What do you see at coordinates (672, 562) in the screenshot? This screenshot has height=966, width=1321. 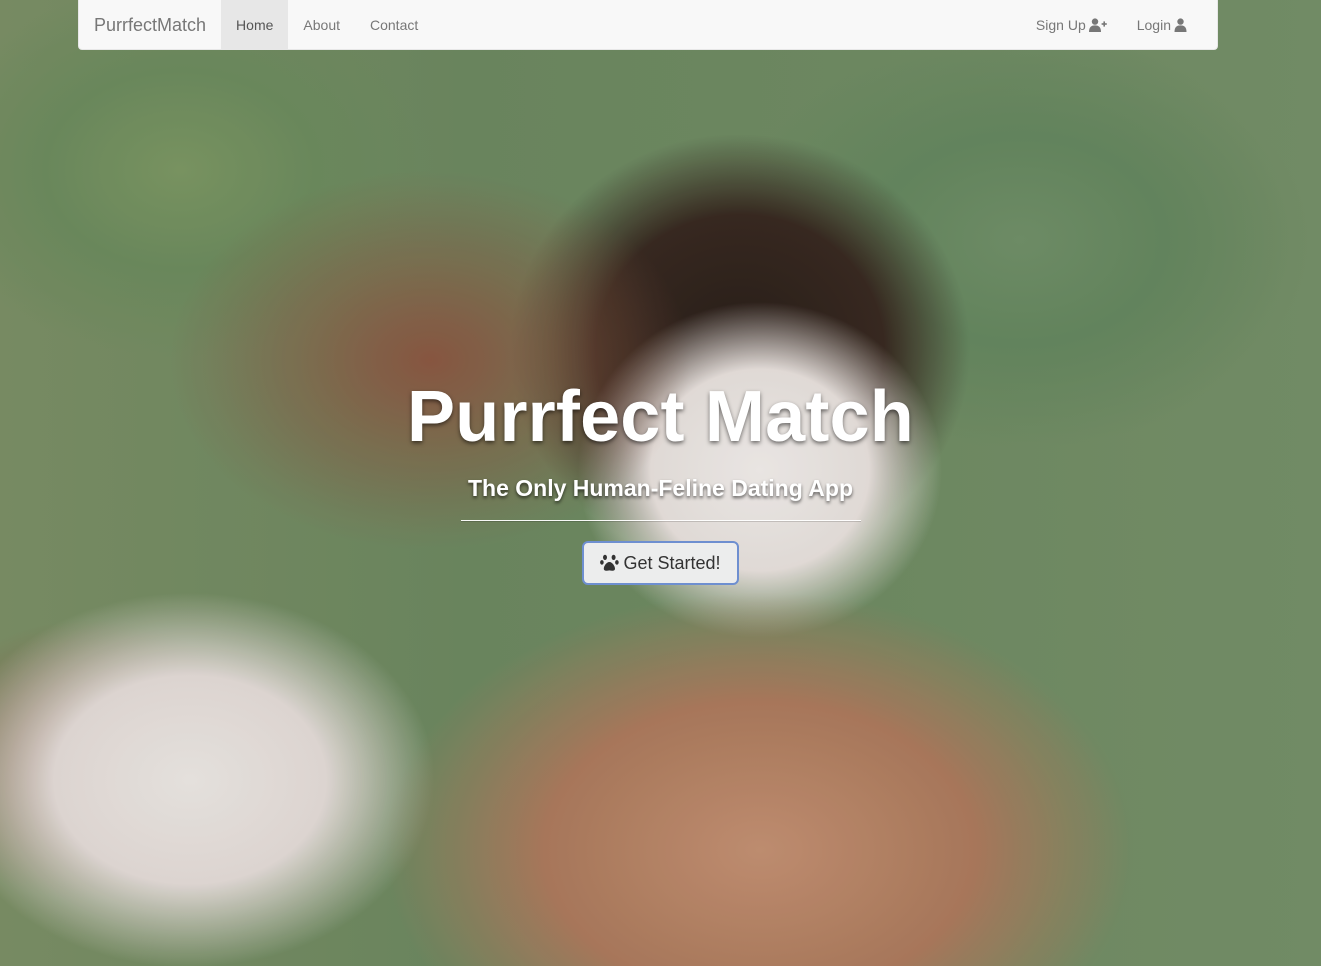 I see `get-started-label: Get Started!` at bounding box center [672, 562].